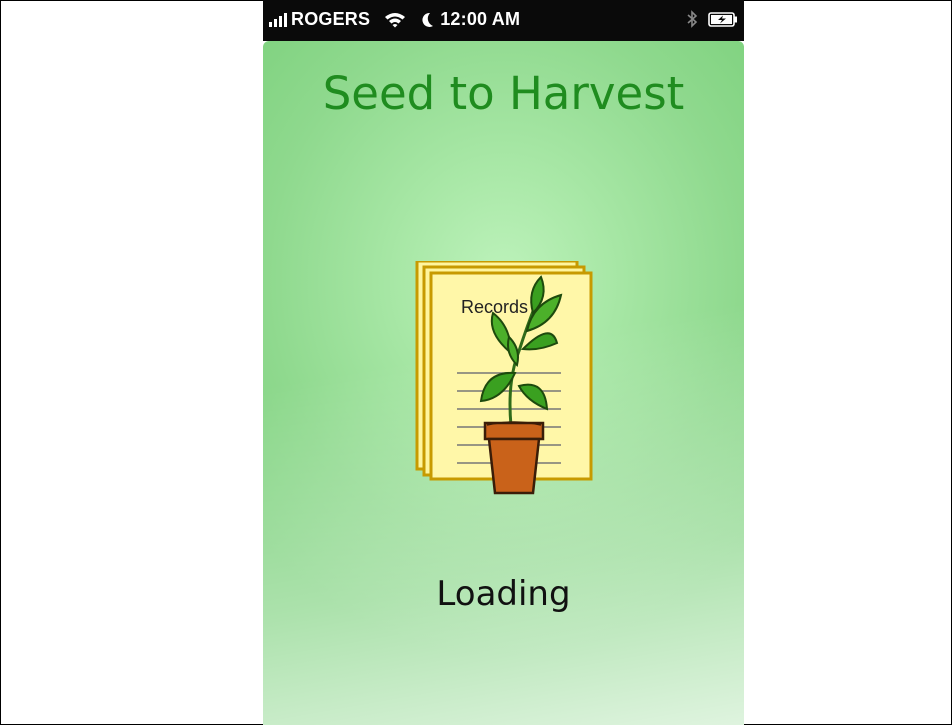 This screenshot has height=725, width=952. Describe the element at coordinates (503, 594) in the screenshot. I see `loading-text: Loading` at that location.